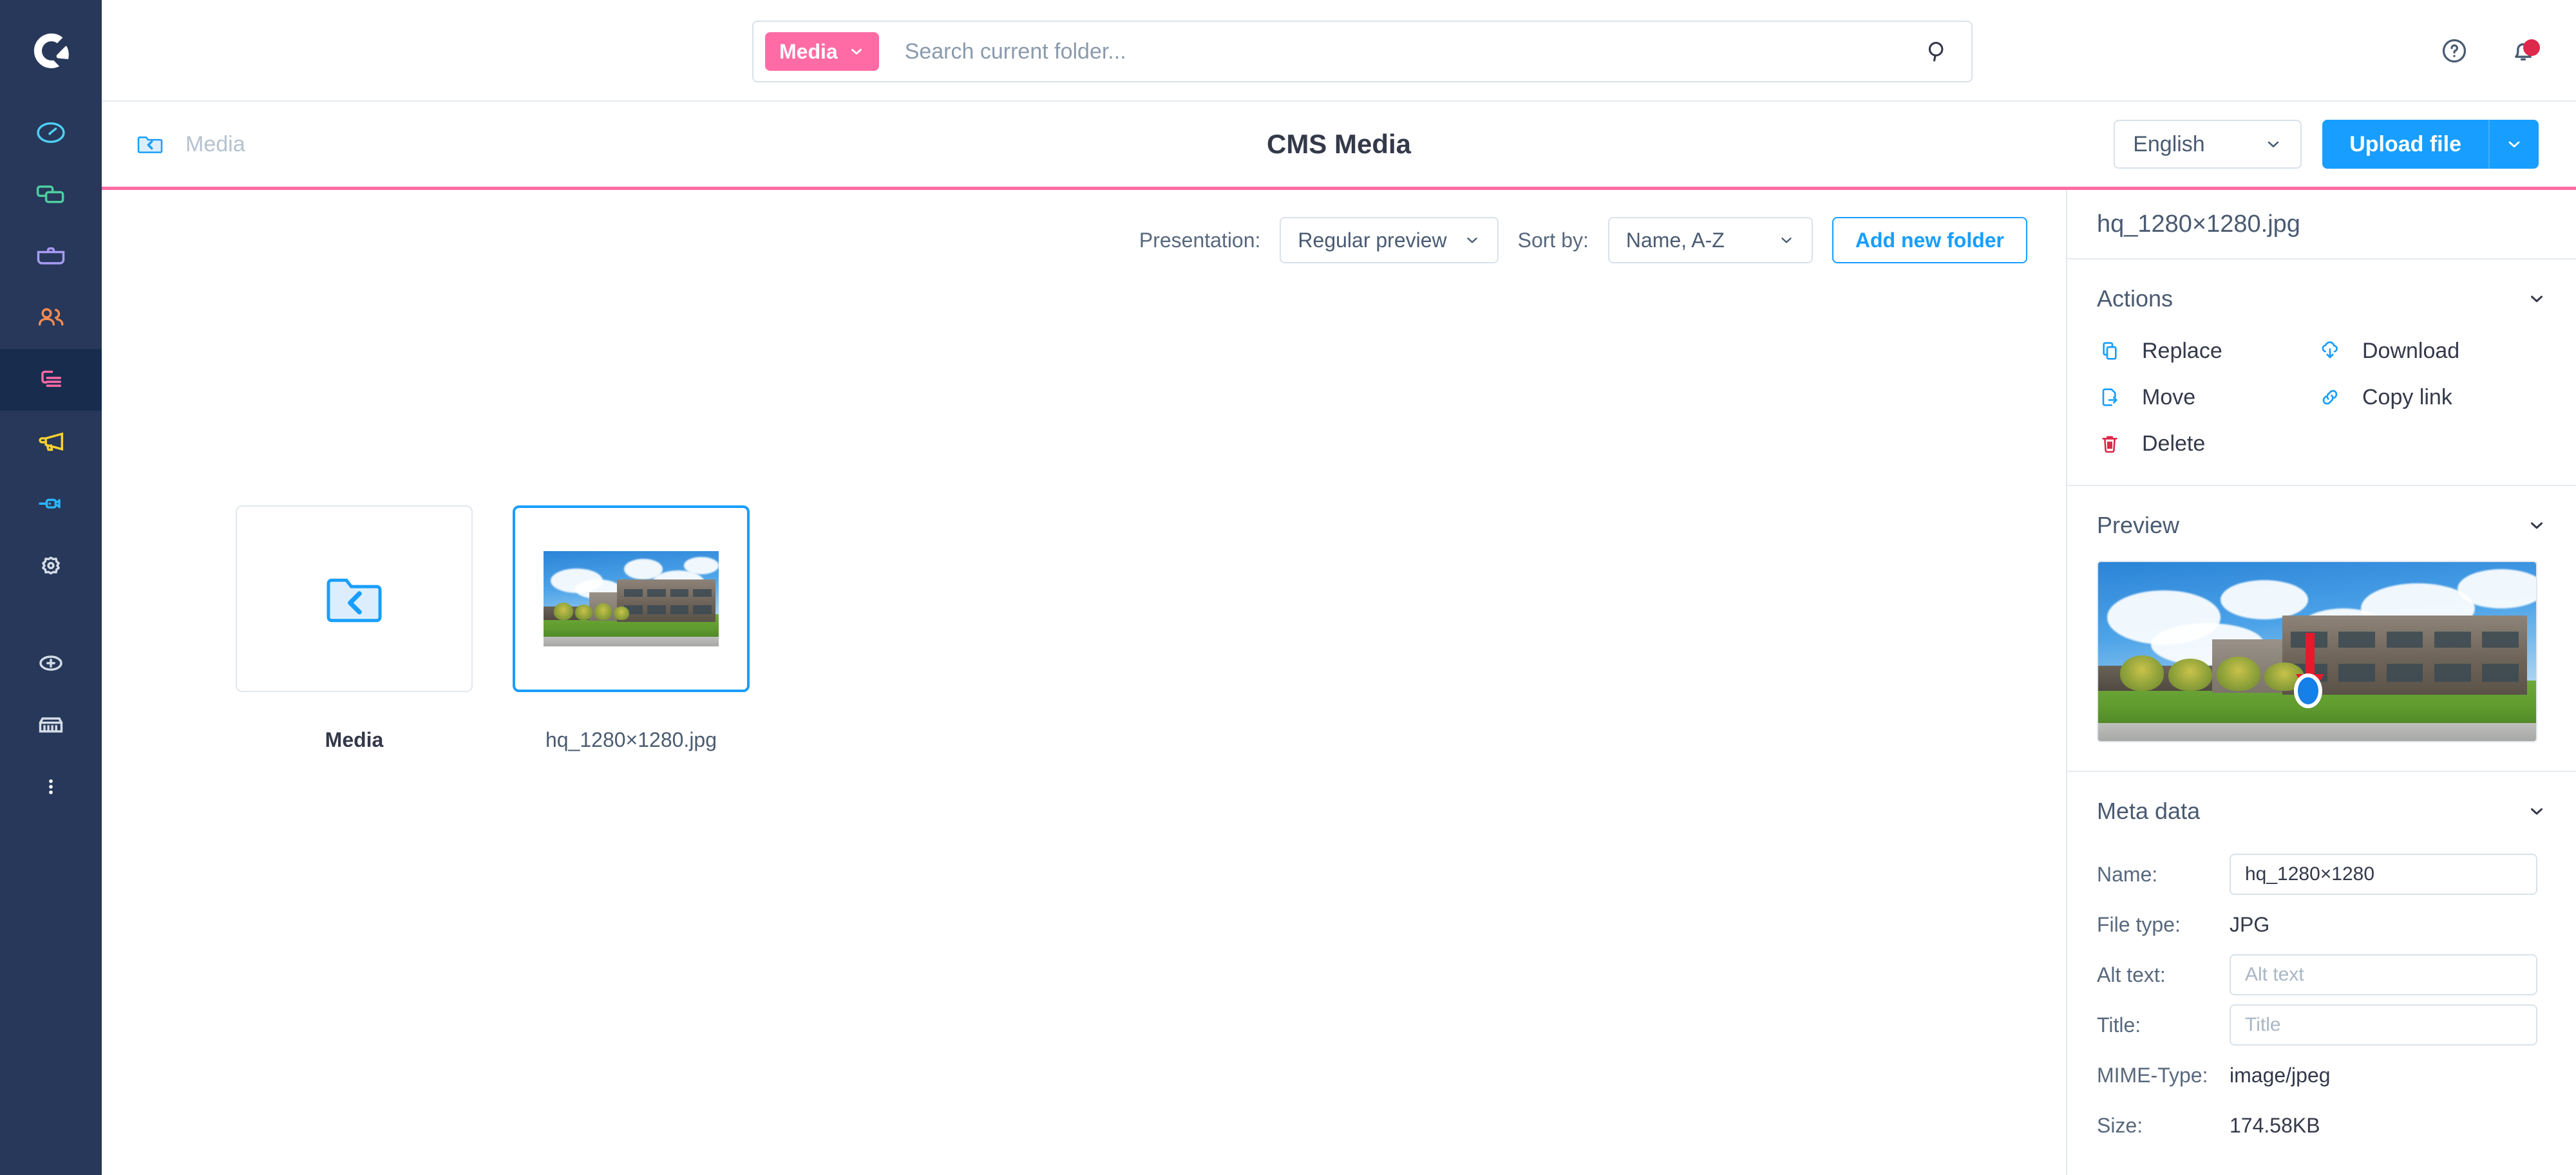 The width and height of the screenshot is (2576, 1175). What do you see at coordinates (2383, 1025) in the screenshot?
I see `title-input` at bounding box center [2383, 1025].